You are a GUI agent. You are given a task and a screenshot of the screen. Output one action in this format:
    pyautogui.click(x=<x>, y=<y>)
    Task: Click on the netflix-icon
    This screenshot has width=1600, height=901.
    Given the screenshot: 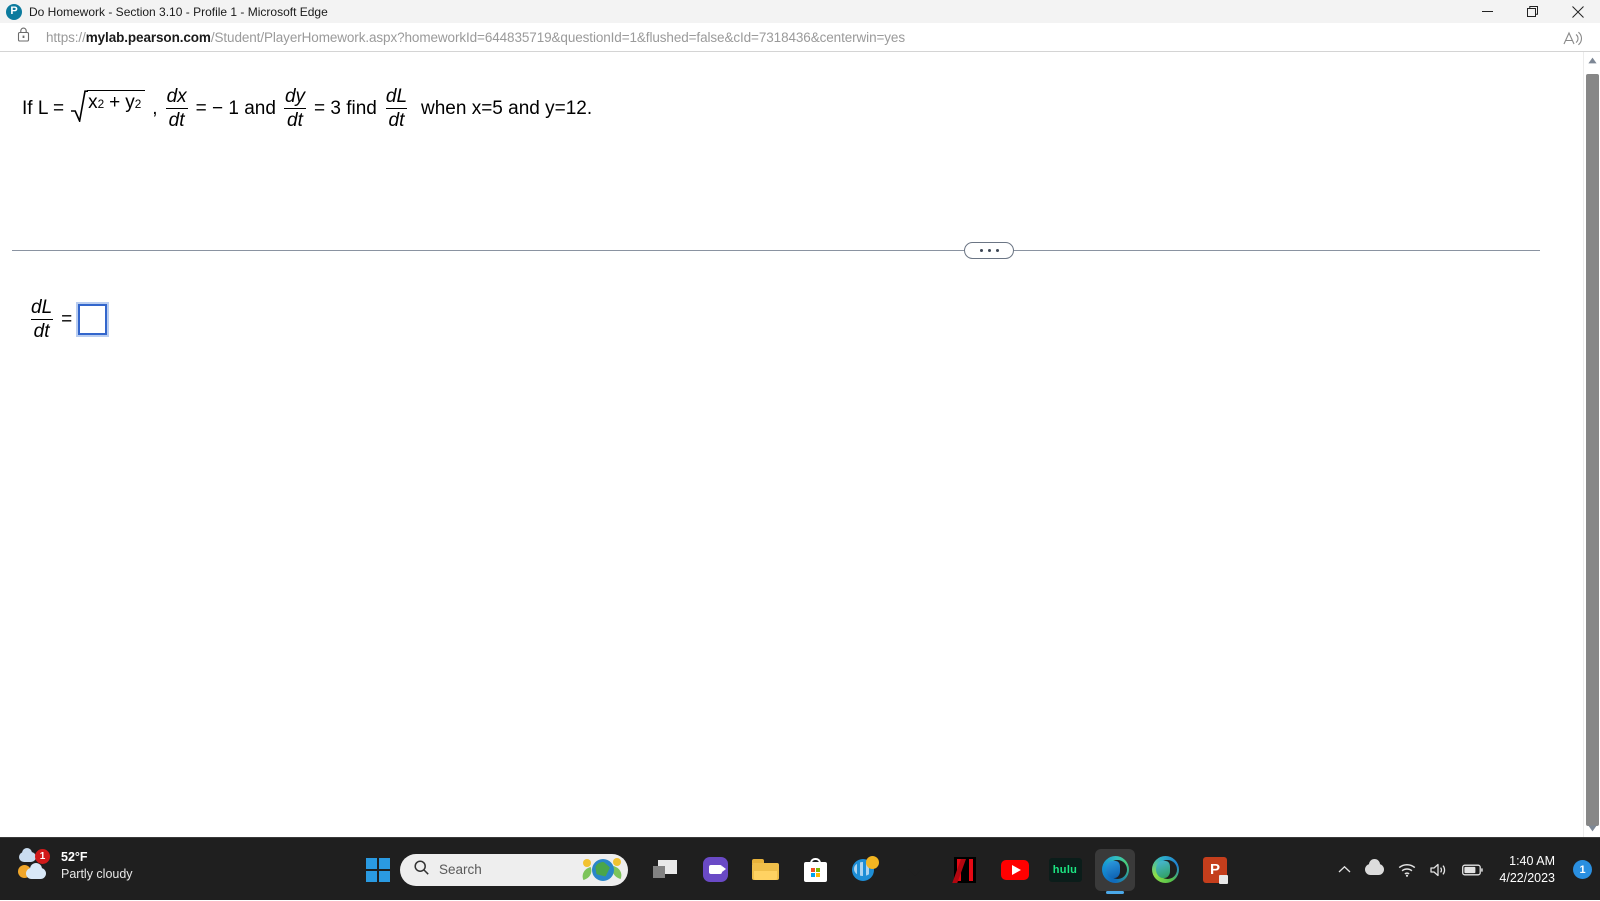 What is the action you would take?
    pyautogui.click(x=965, y=870)
    